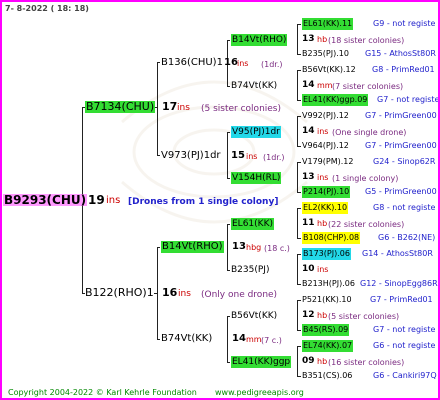  Describe the element at coordinates (254, 247) in the screenshot. I see `l2-ins-unit-3: hbg` at that location.